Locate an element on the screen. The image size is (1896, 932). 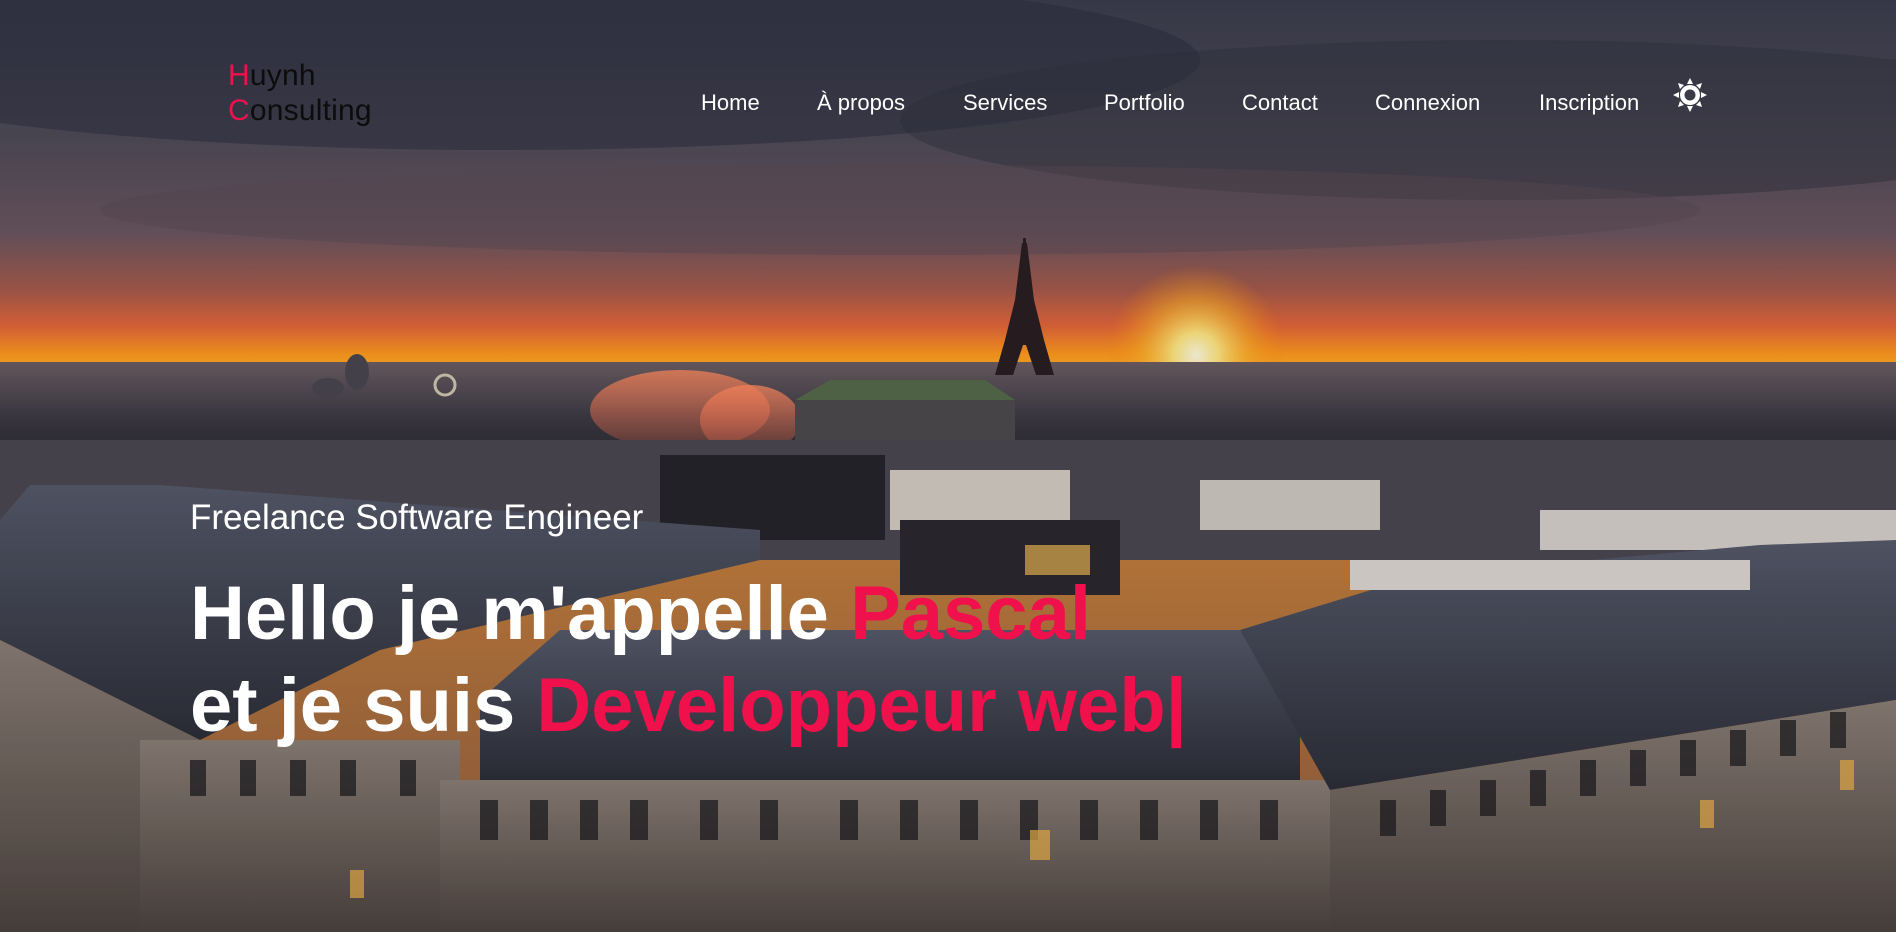
nav-link-inscription: Inscription is located at coordinates (1589, 103).